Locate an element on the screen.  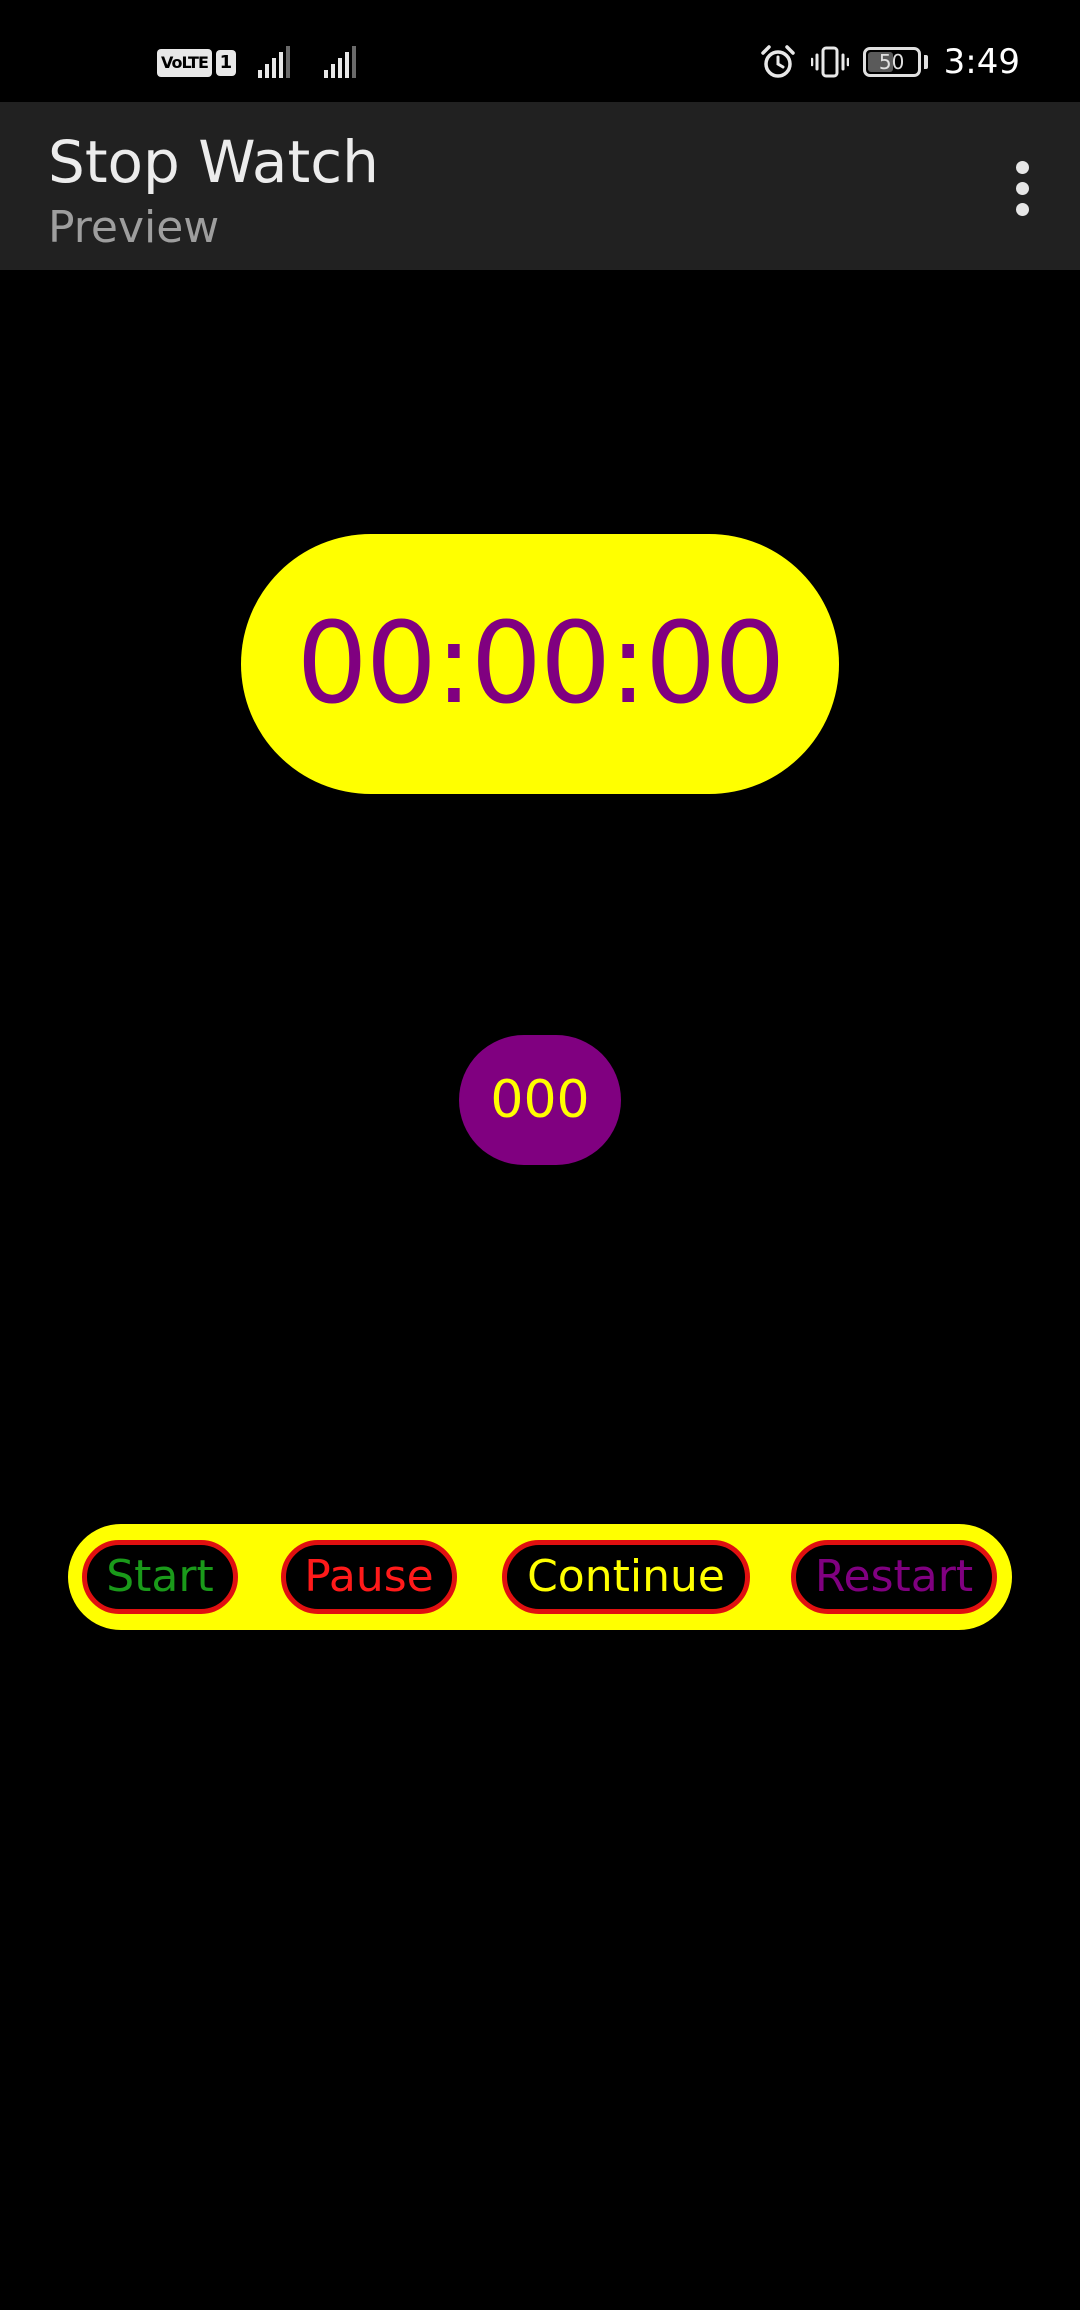
status-icons: 50 3:49 is located at coordinates (889, 62).